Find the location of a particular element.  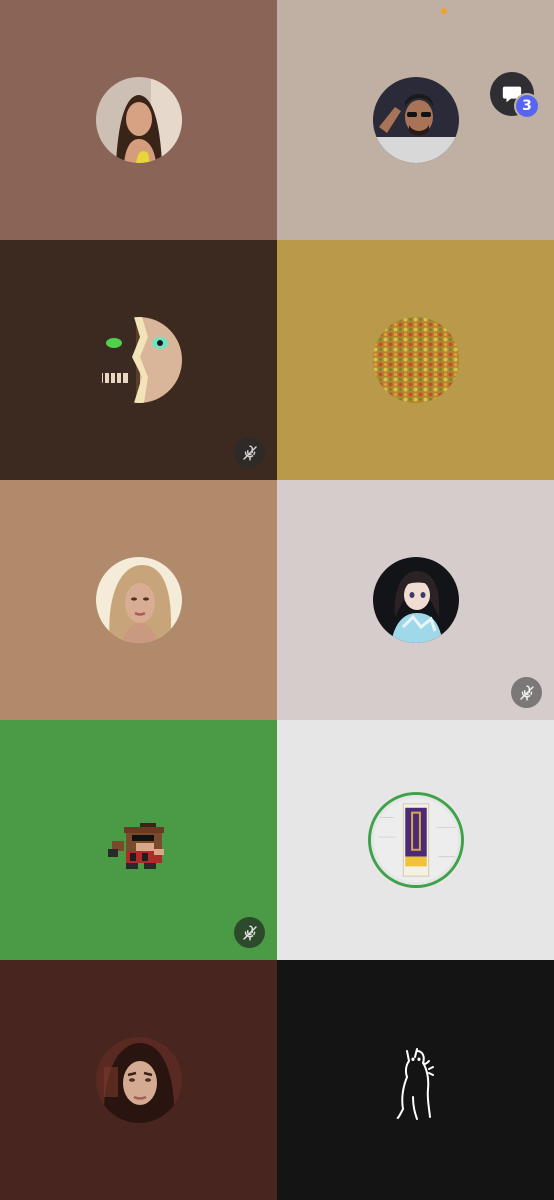

vikings-ticket-avatar is located at coordinates (415, 840).